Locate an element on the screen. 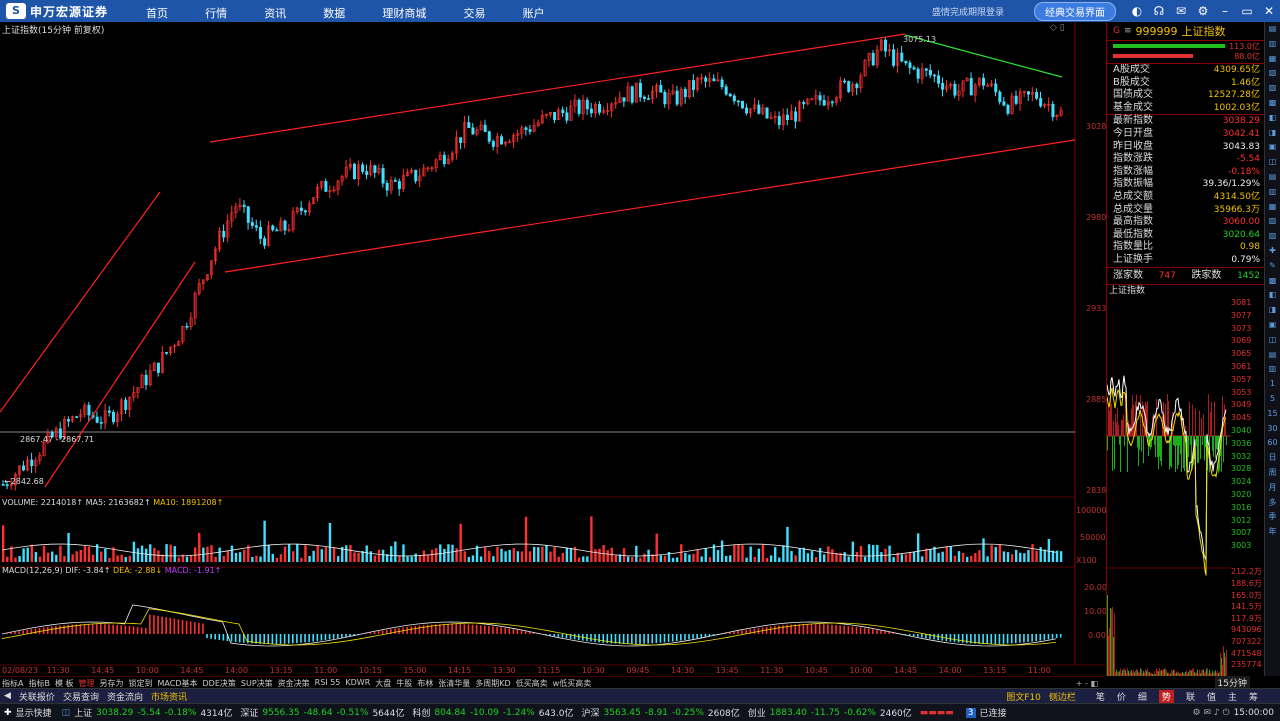  bottom-tab: 资金流向 is located at coordinates (125, 696).